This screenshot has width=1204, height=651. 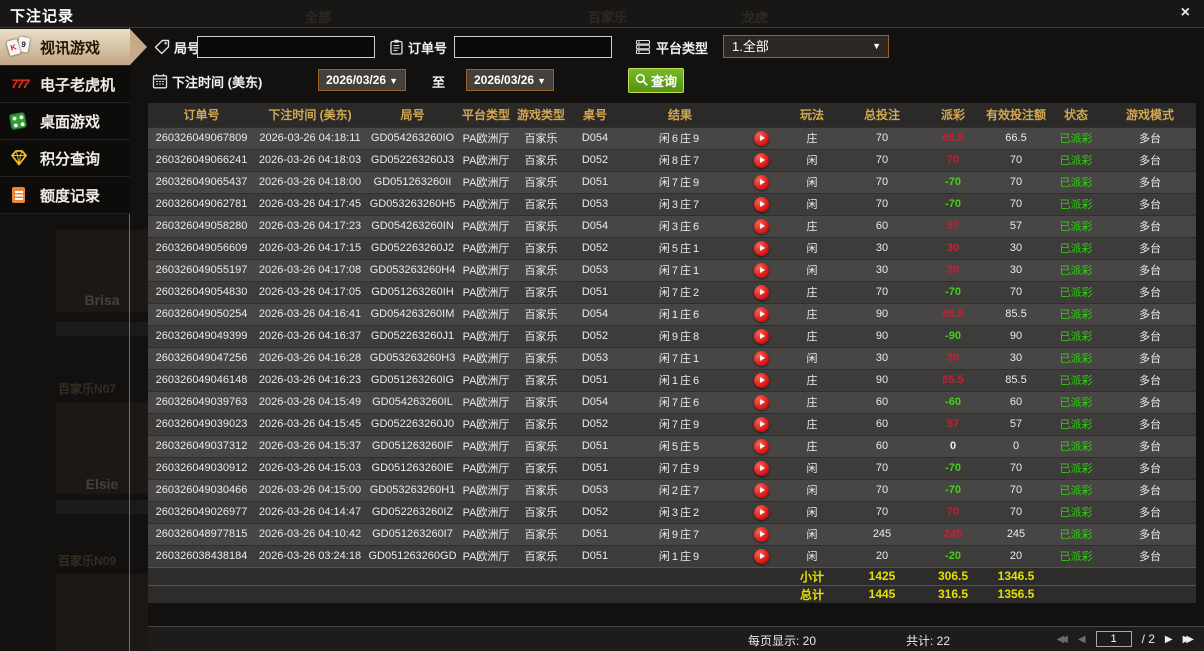 What do you see at coordinates (1016, 357) in the screenshot?
I see `valid-bet-cell: 30` at bounding box center [1016, 357].